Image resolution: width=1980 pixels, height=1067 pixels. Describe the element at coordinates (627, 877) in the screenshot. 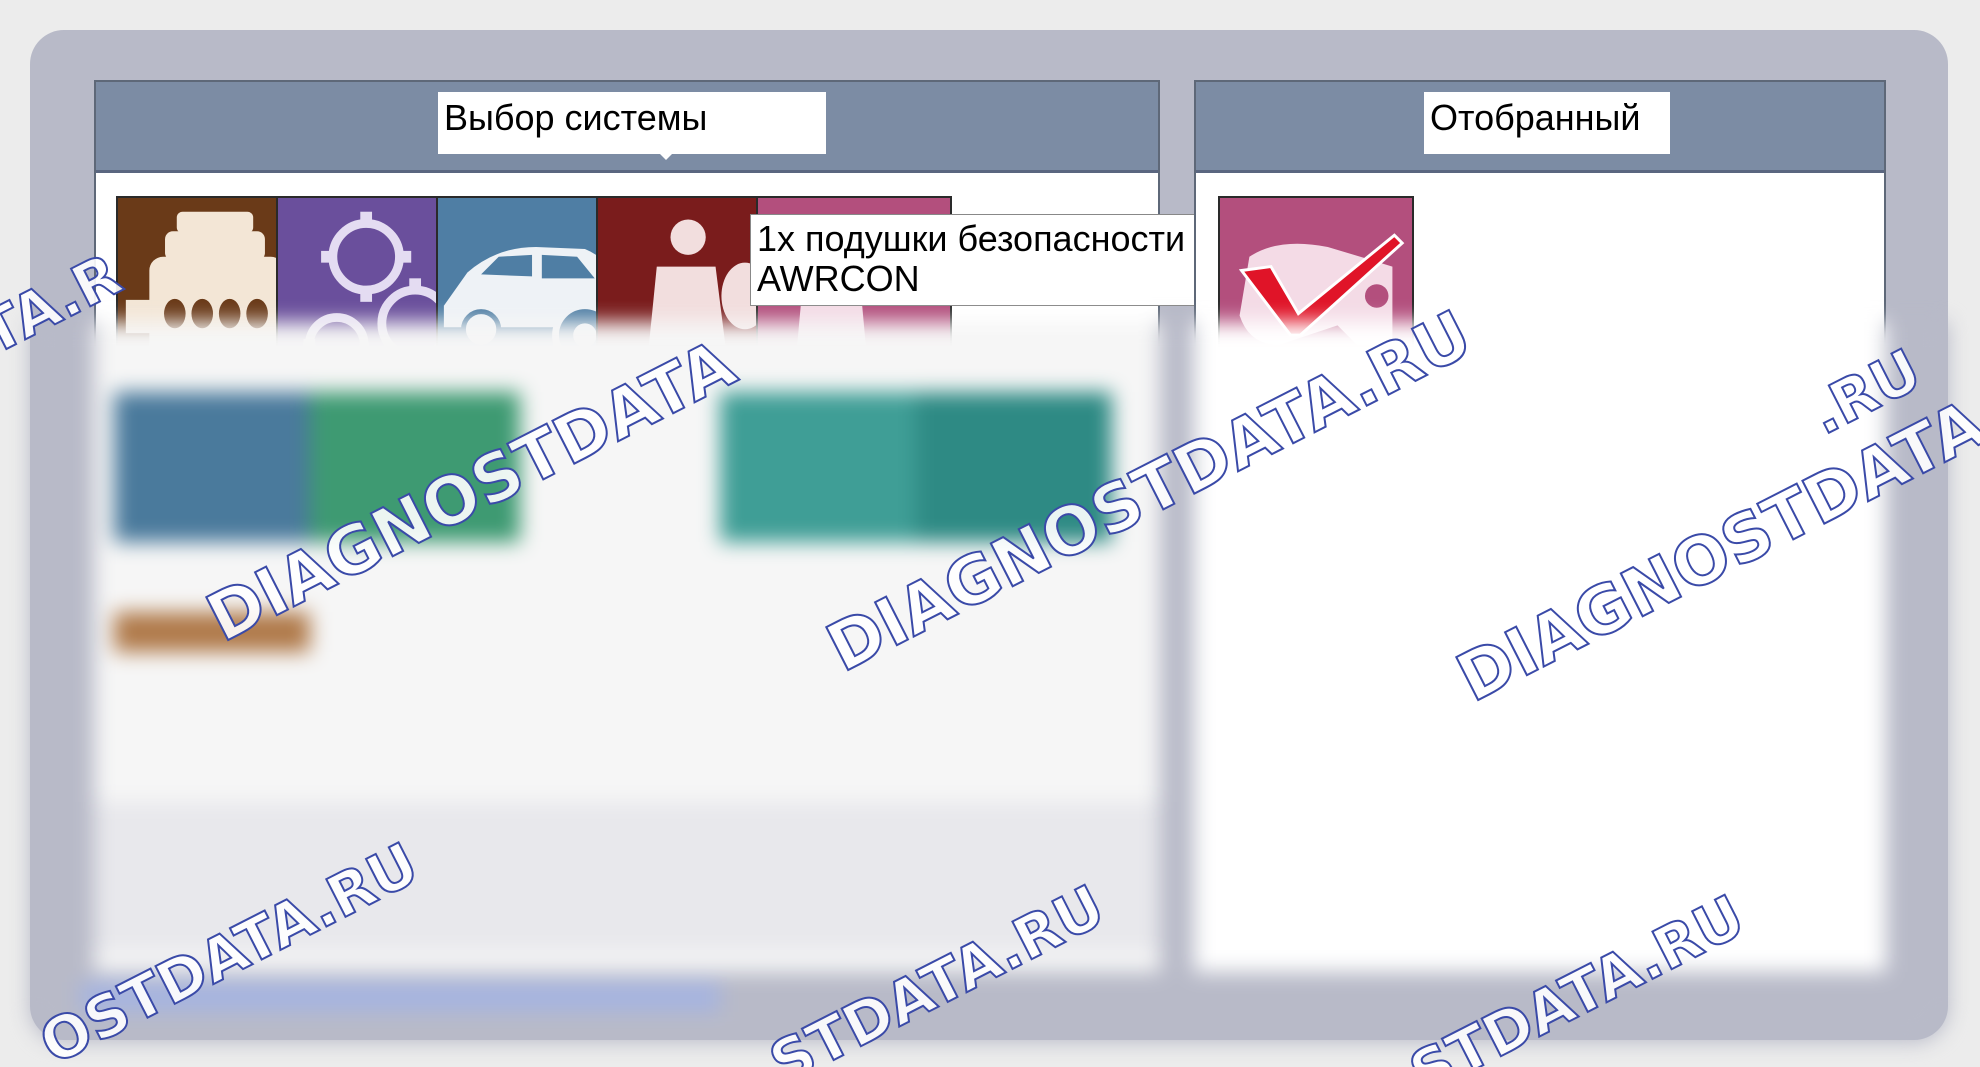

I see `blur-bottom-band` at that location.